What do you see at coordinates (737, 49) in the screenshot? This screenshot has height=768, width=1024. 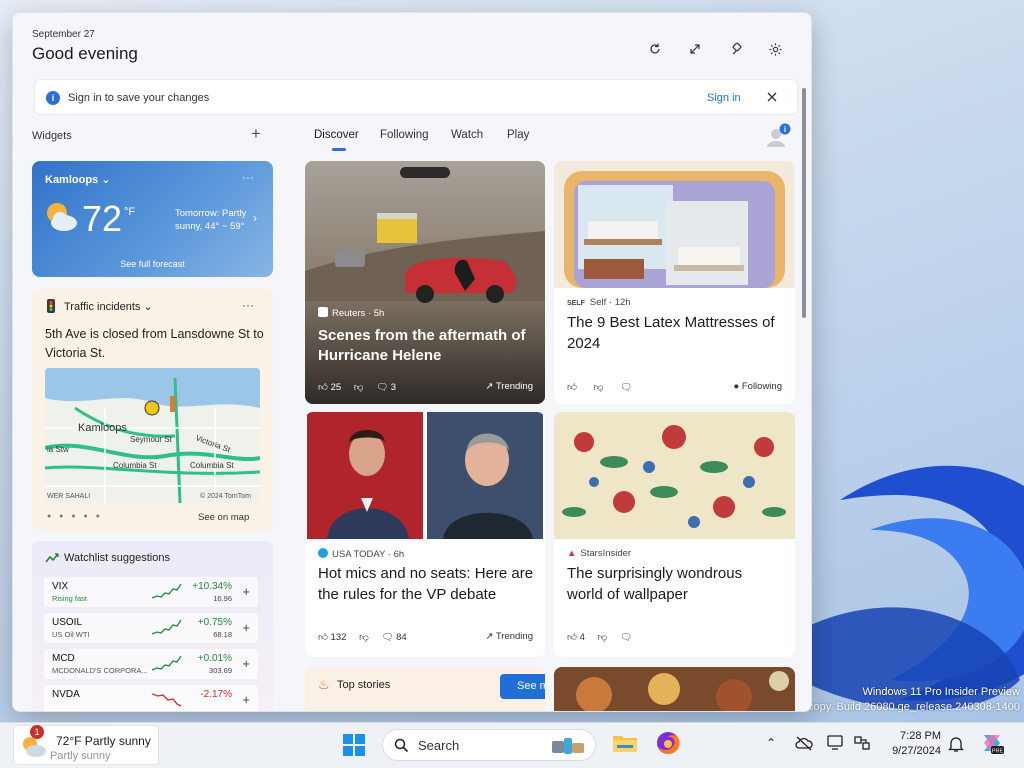 I see `pin-button` at bounding box center [737, 49].